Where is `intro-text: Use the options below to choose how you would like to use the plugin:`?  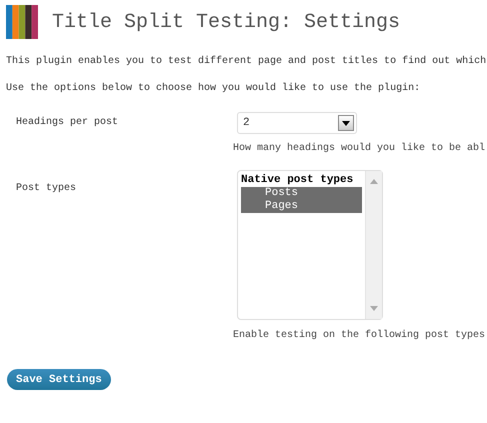 intro-text: Use the options below to choose how you would like to use the plugin: is located at coordinates (213, 88).